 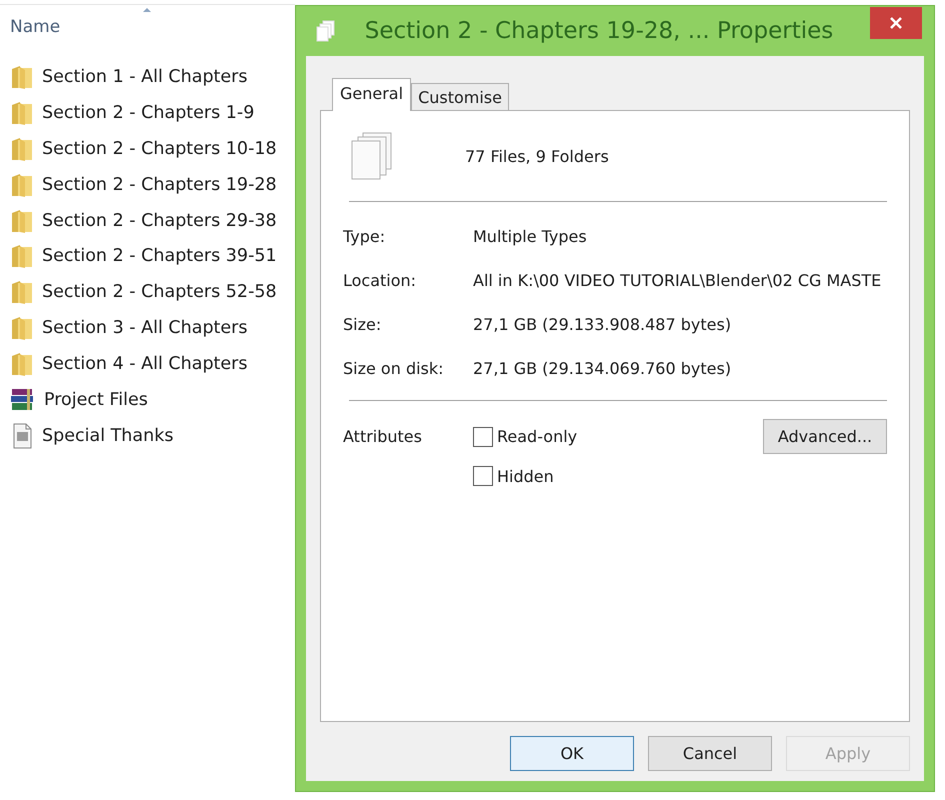 What do you see at coordinates (380, 280) in the screenshot?
I see `property-label: Location:` at bounding box center [380, 280].